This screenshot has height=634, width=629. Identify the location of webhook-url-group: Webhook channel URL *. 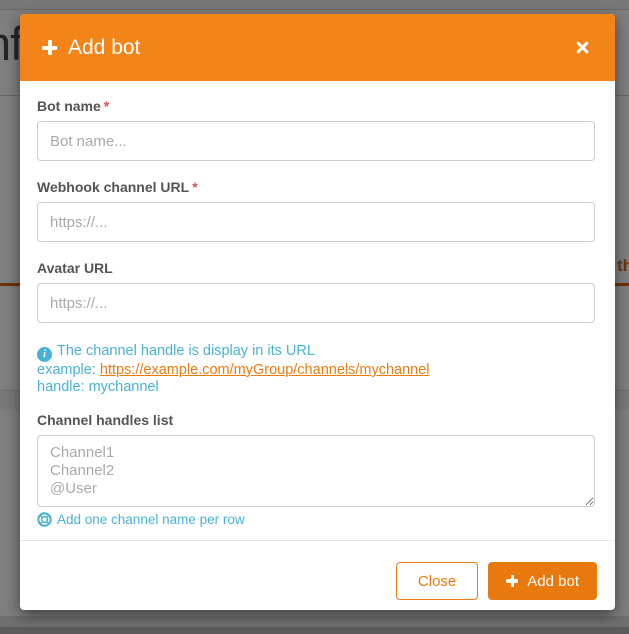
(316, 210).